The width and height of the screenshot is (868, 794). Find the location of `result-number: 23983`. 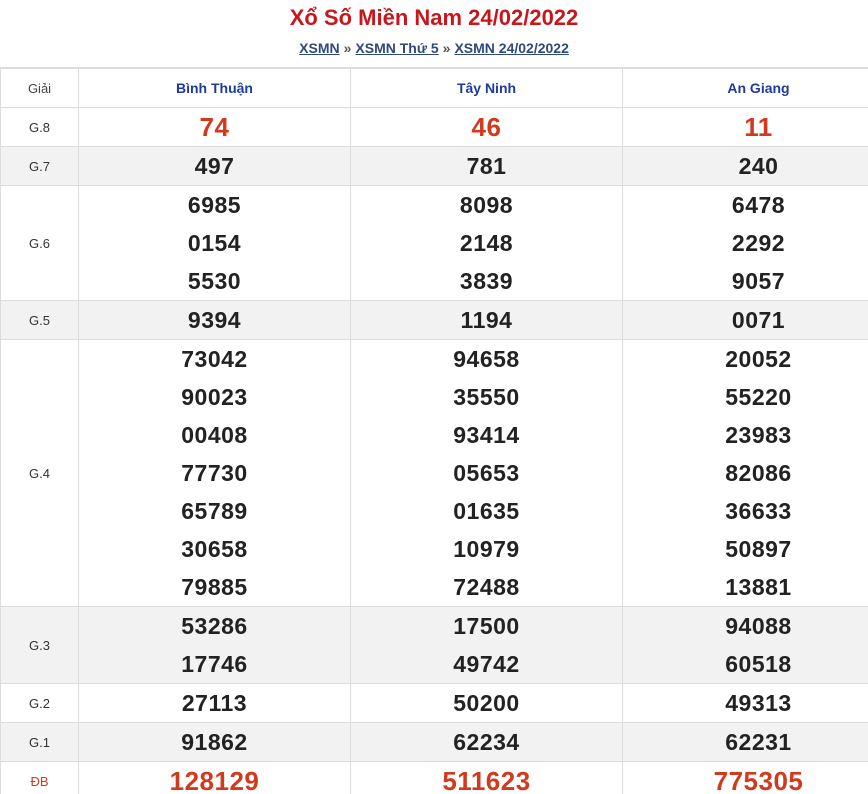

result-number: 23983 is located at coordinates (758, 435).